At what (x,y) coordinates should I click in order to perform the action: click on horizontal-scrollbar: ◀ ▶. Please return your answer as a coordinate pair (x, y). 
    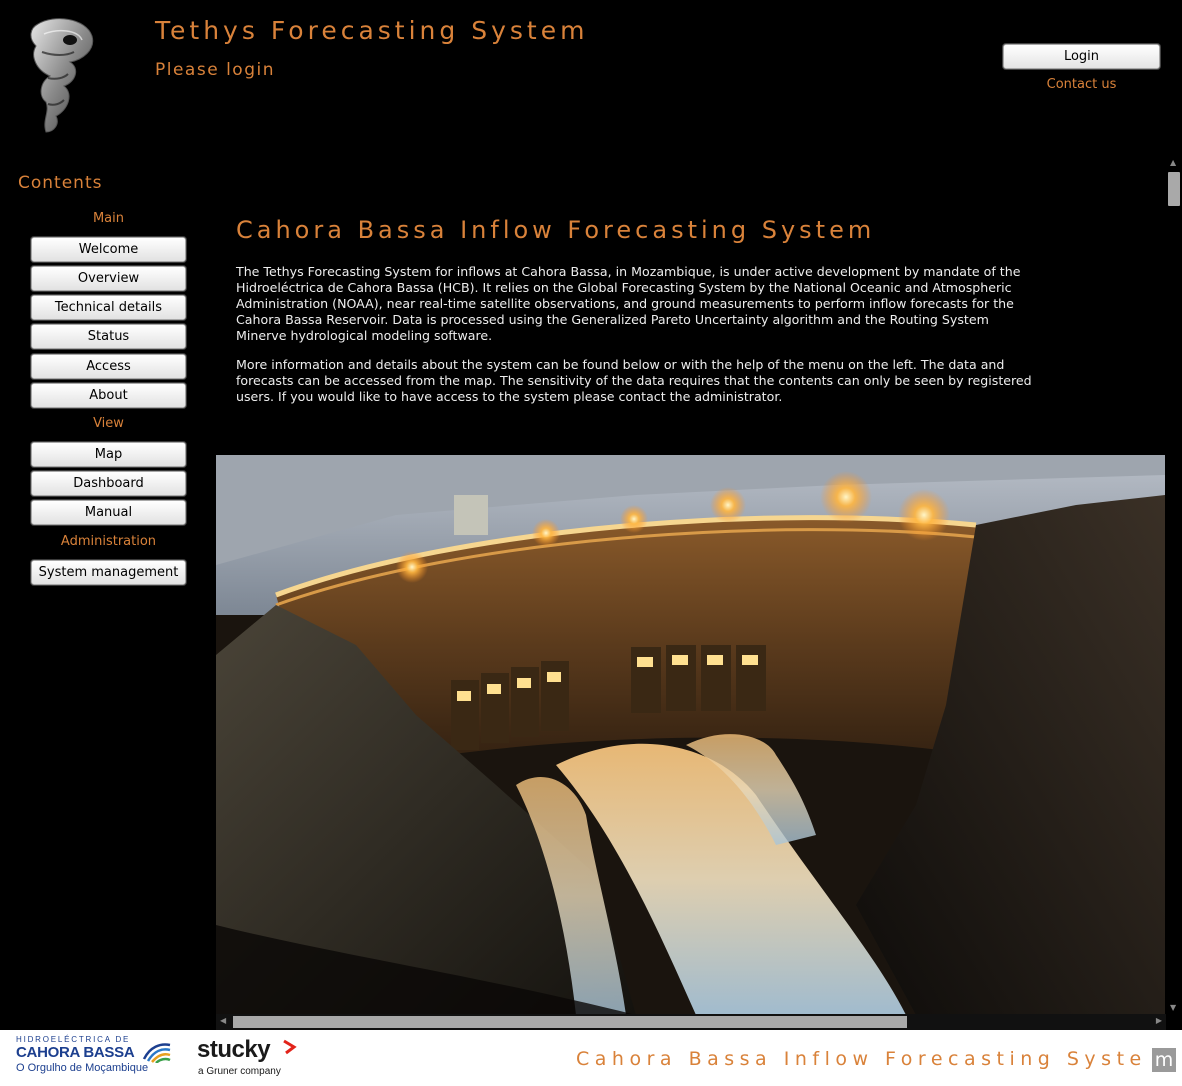
    Looking at the image, I should click on (691, 1022).